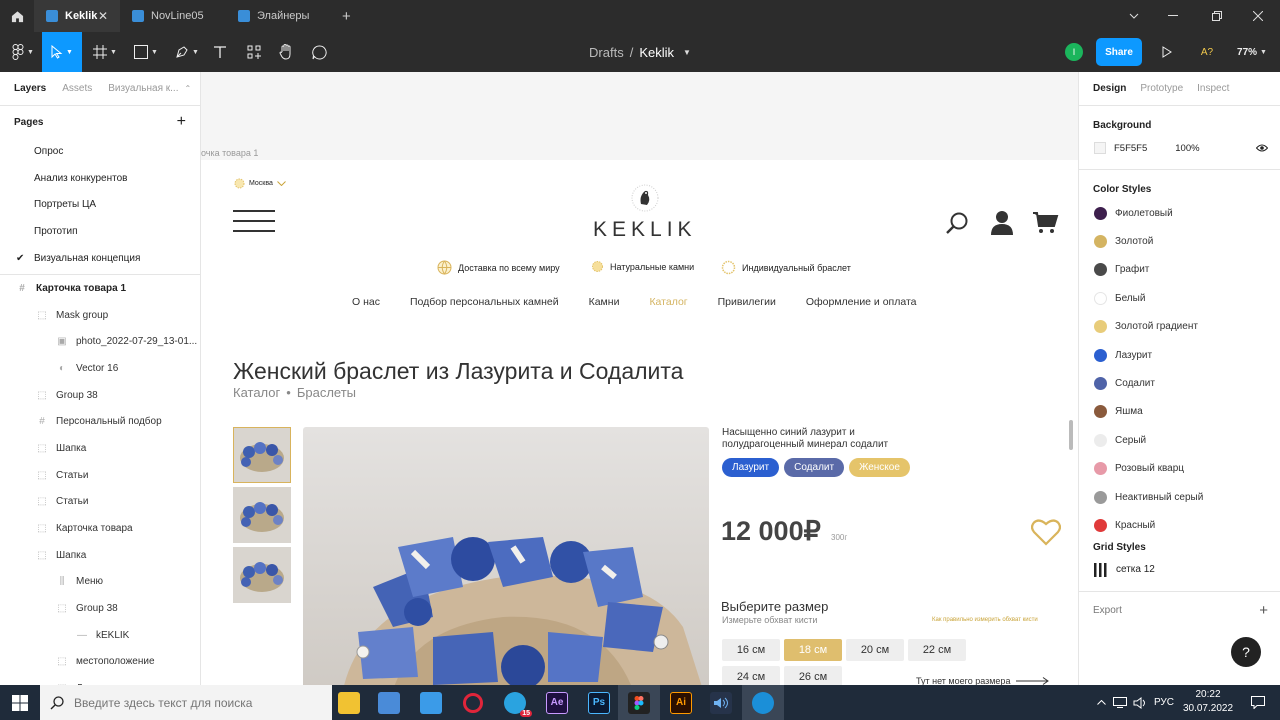 This screenshot has width=1280, height=720. What do you see at coordinates (100, 395) in the screenshot?
I see `layer-item: ⬚ Group 38` at bounding box center [100, 395].